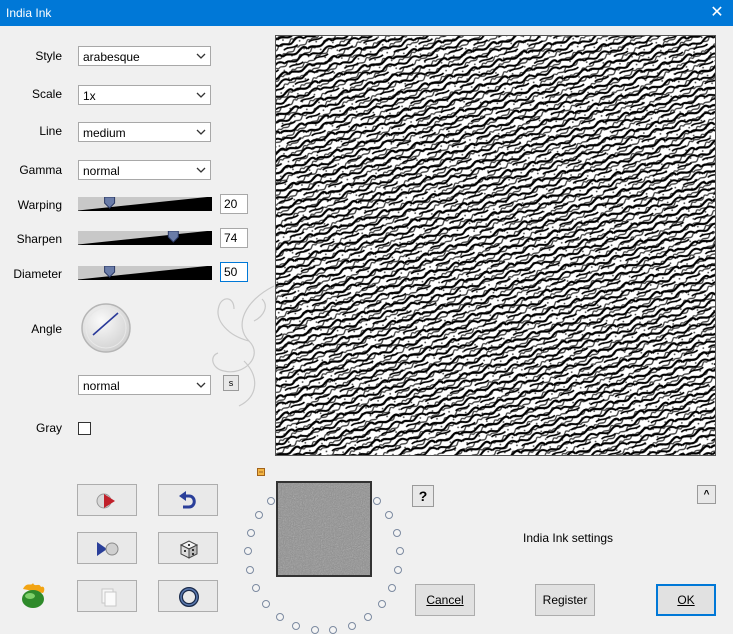  I want to click on cancel-label: Cancel, so click(445, 600).